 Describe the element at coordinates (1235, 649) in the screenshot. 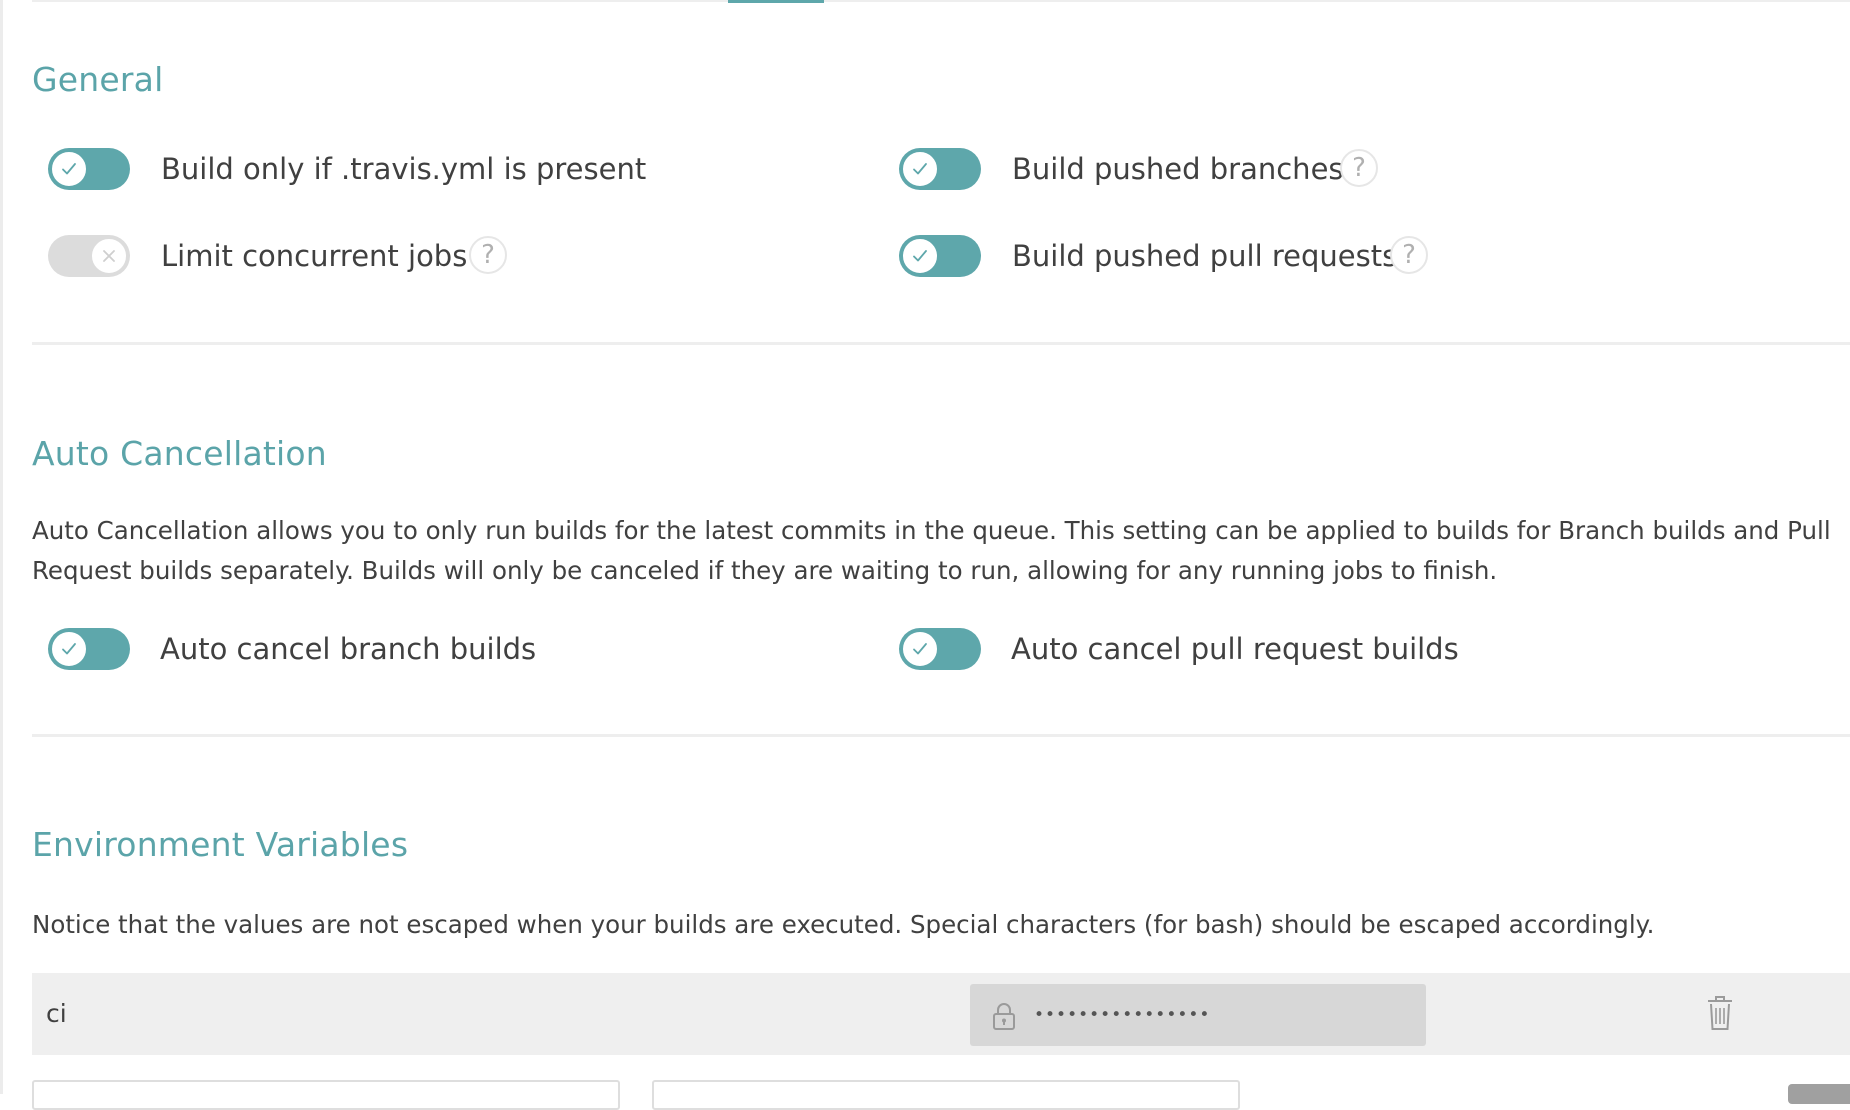

I see `option-label-auto-cancel-pull-request-builds: Auto cancel pull request builds` at that location.